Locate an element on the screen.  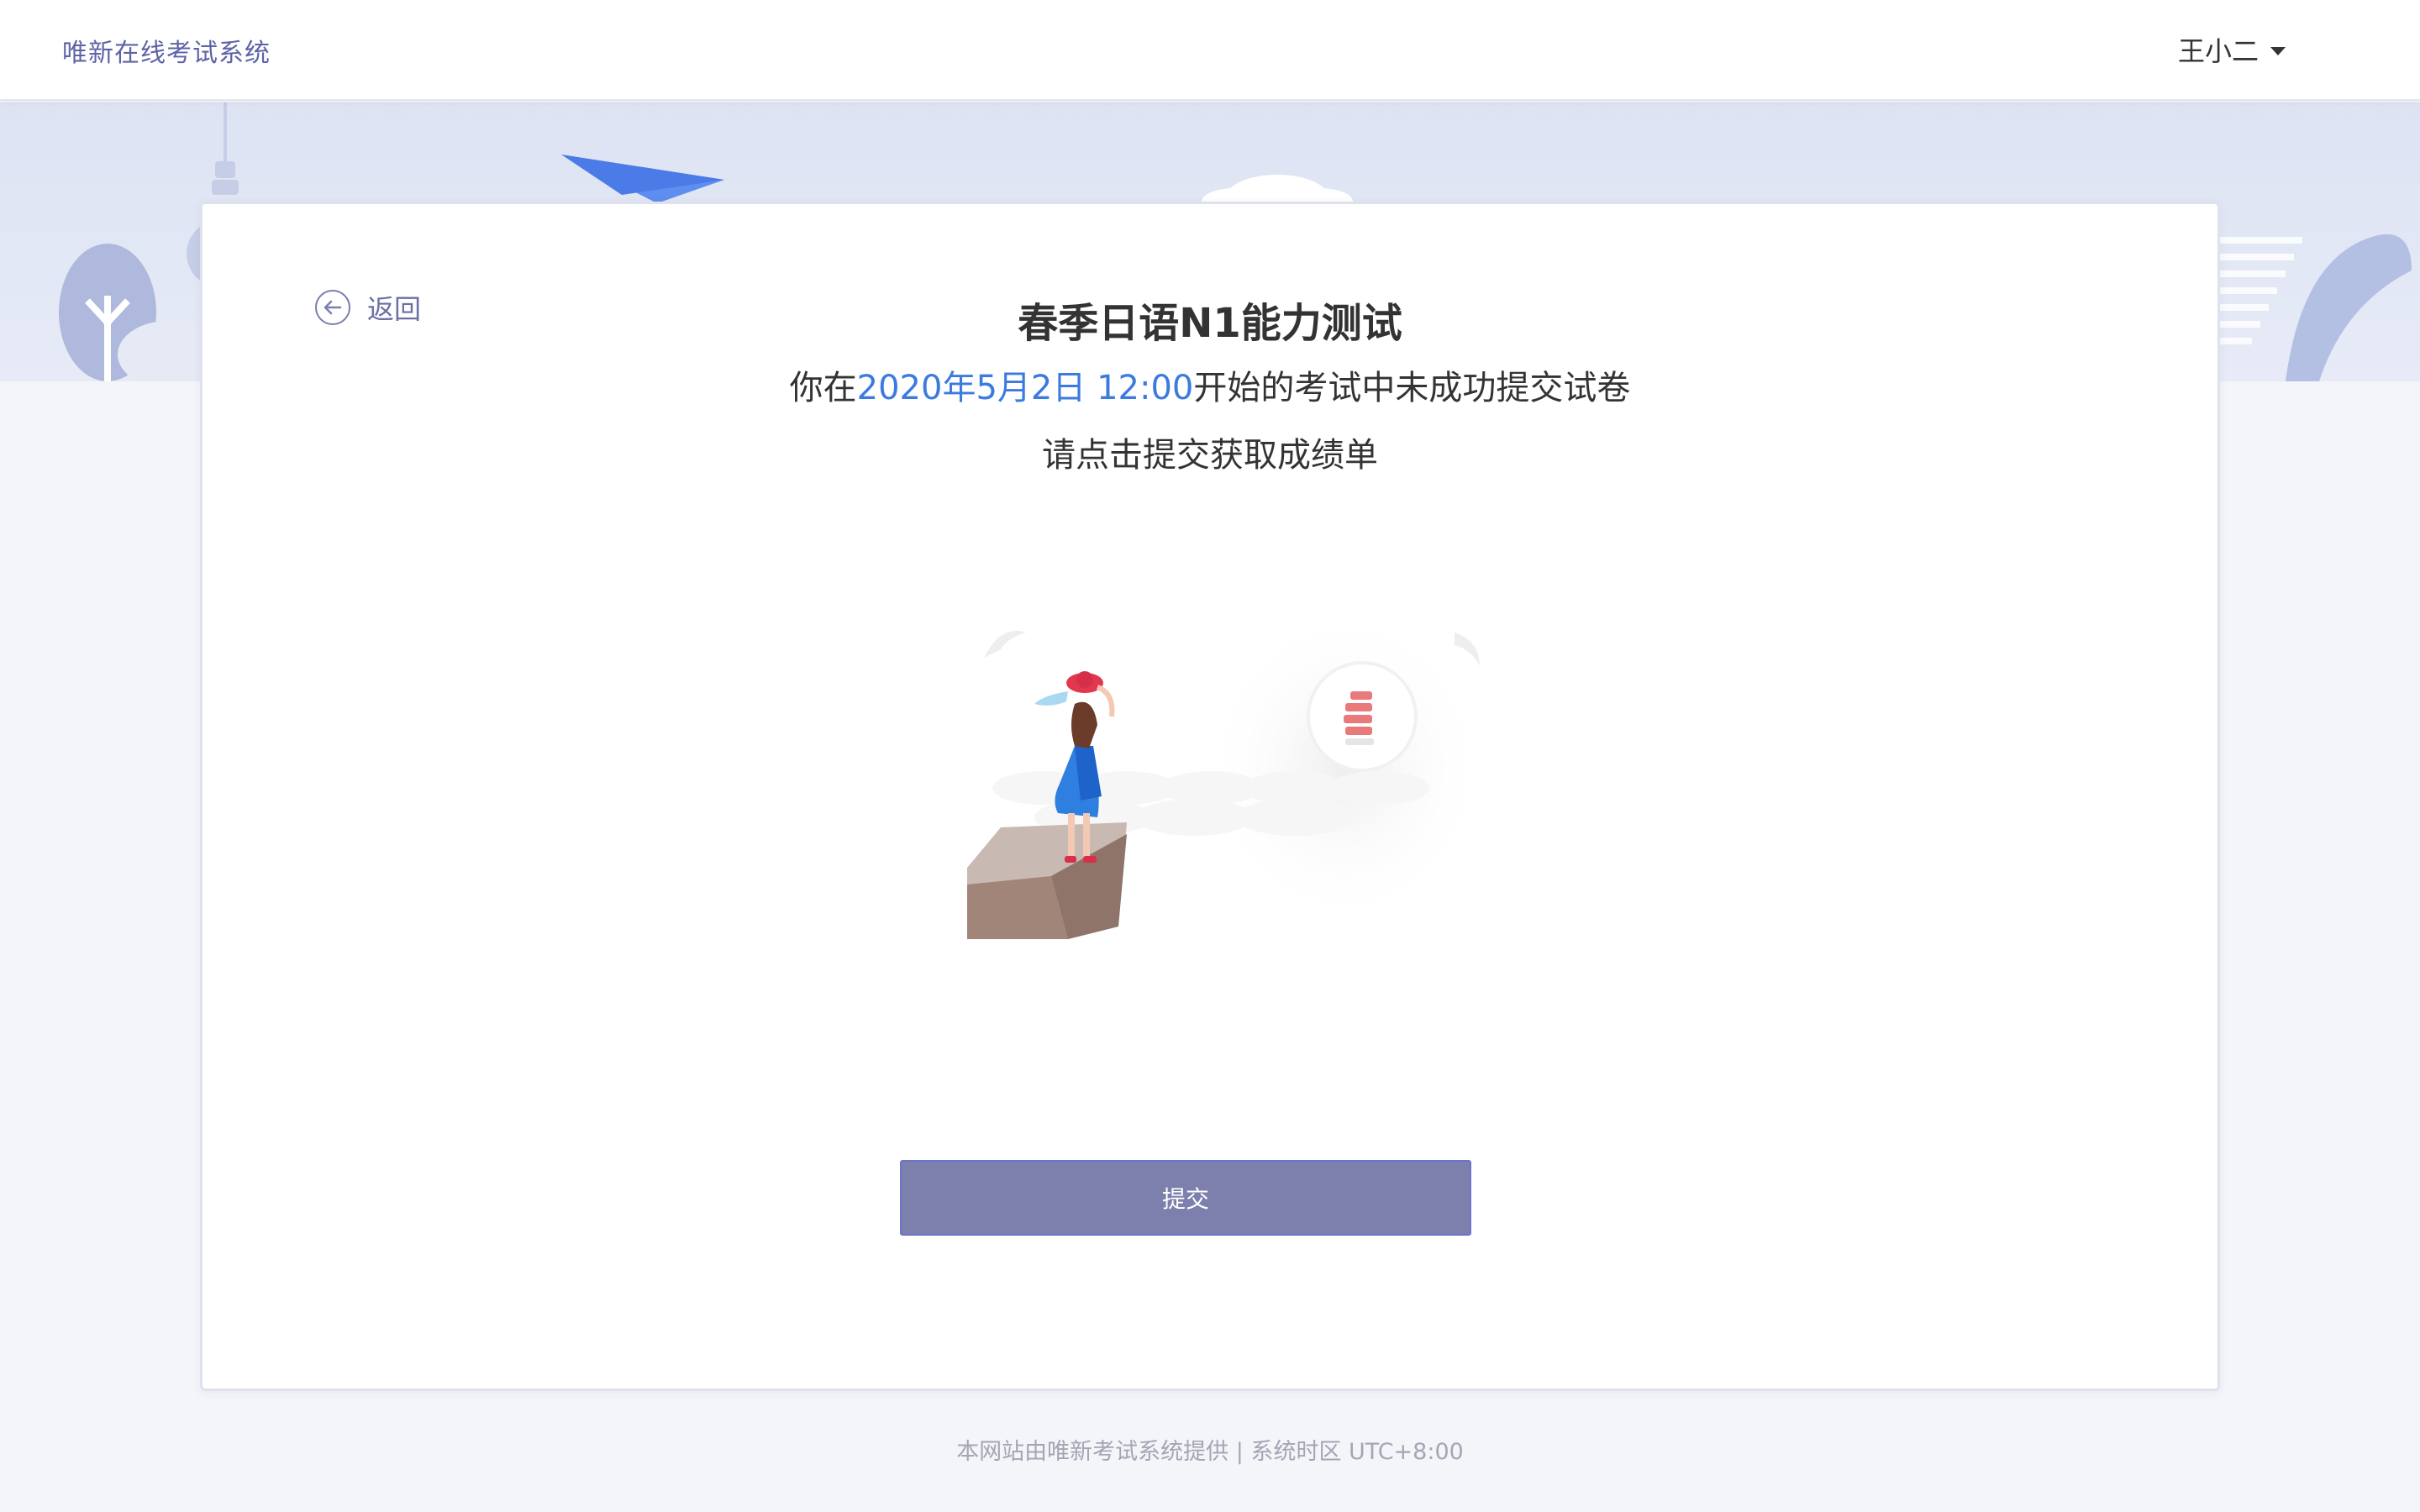
caret-down-icon is located at coordinates (2278, 51).